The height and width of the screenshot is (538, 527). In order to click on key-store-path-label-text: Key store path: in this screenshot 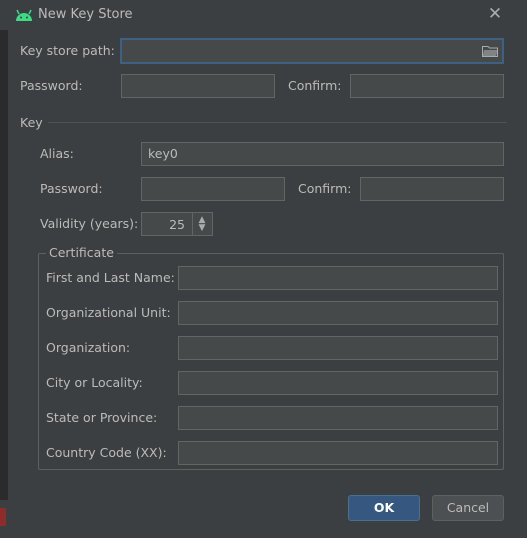, I will do `click(67, 50)`.